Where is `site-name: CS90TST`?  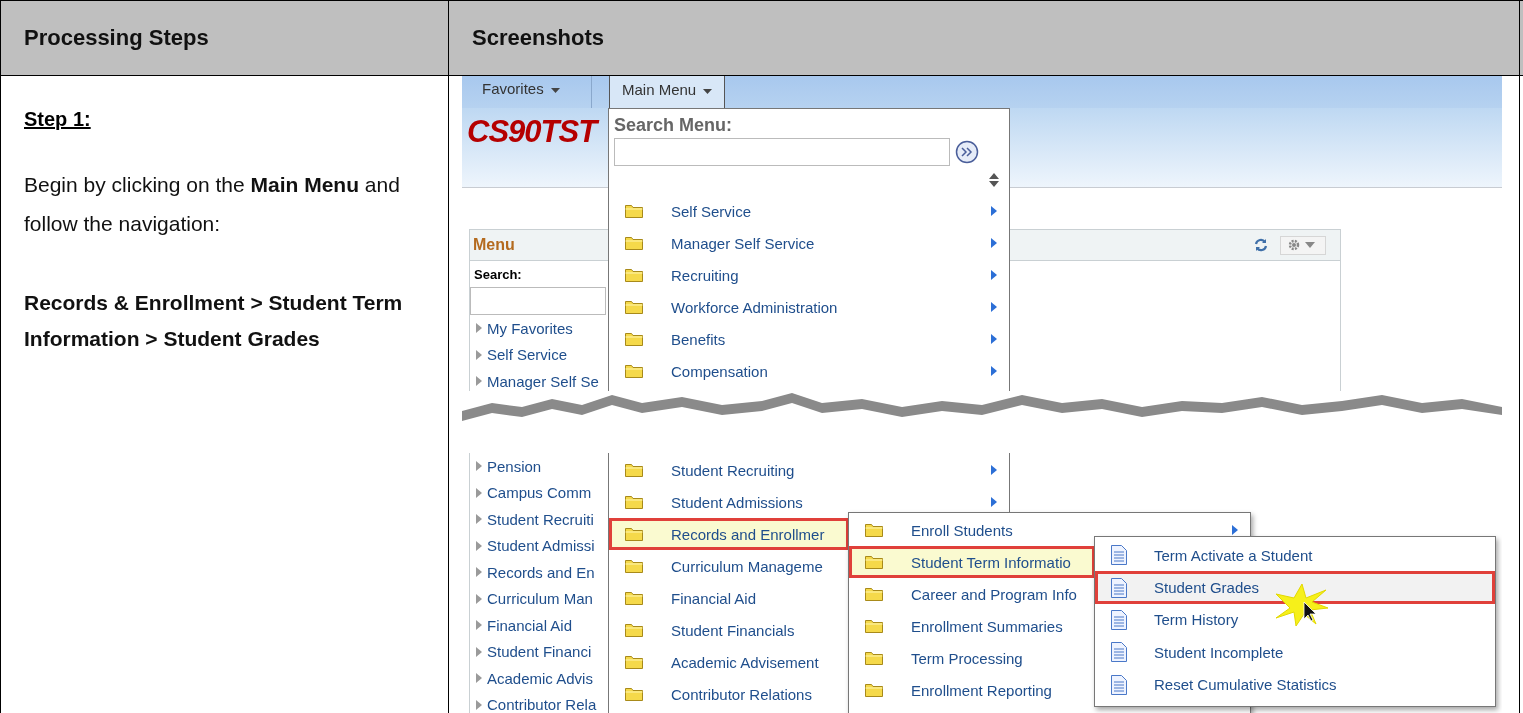 site-name: CS90TST is located at coordinates (532, 132).